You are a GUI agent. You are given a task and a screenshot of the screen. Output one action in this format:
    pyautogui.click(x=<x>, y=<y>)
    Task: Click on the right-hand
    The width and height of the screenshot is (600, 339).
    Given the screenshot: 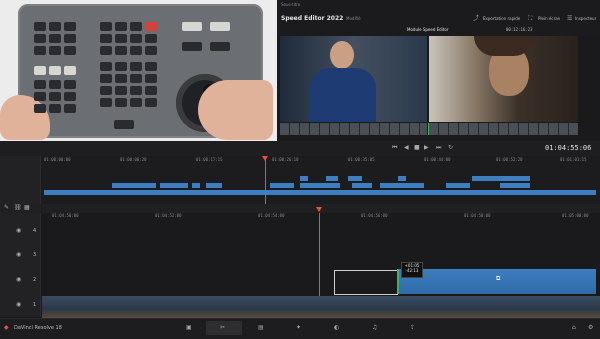 What is the action you would take?
    pyautogui.click(x=235, y=110)
    